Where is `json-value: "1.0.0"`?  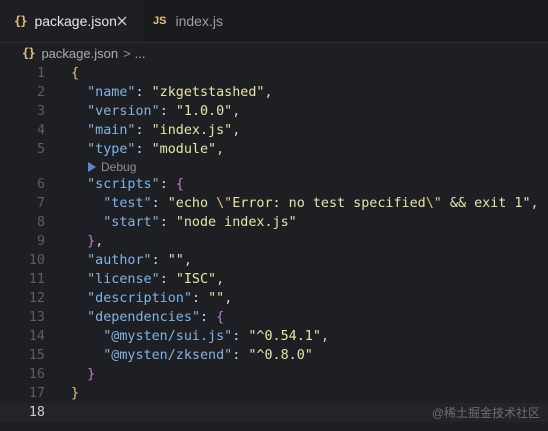 json-value: "1.0.0" is located at coordinates (204, 111).